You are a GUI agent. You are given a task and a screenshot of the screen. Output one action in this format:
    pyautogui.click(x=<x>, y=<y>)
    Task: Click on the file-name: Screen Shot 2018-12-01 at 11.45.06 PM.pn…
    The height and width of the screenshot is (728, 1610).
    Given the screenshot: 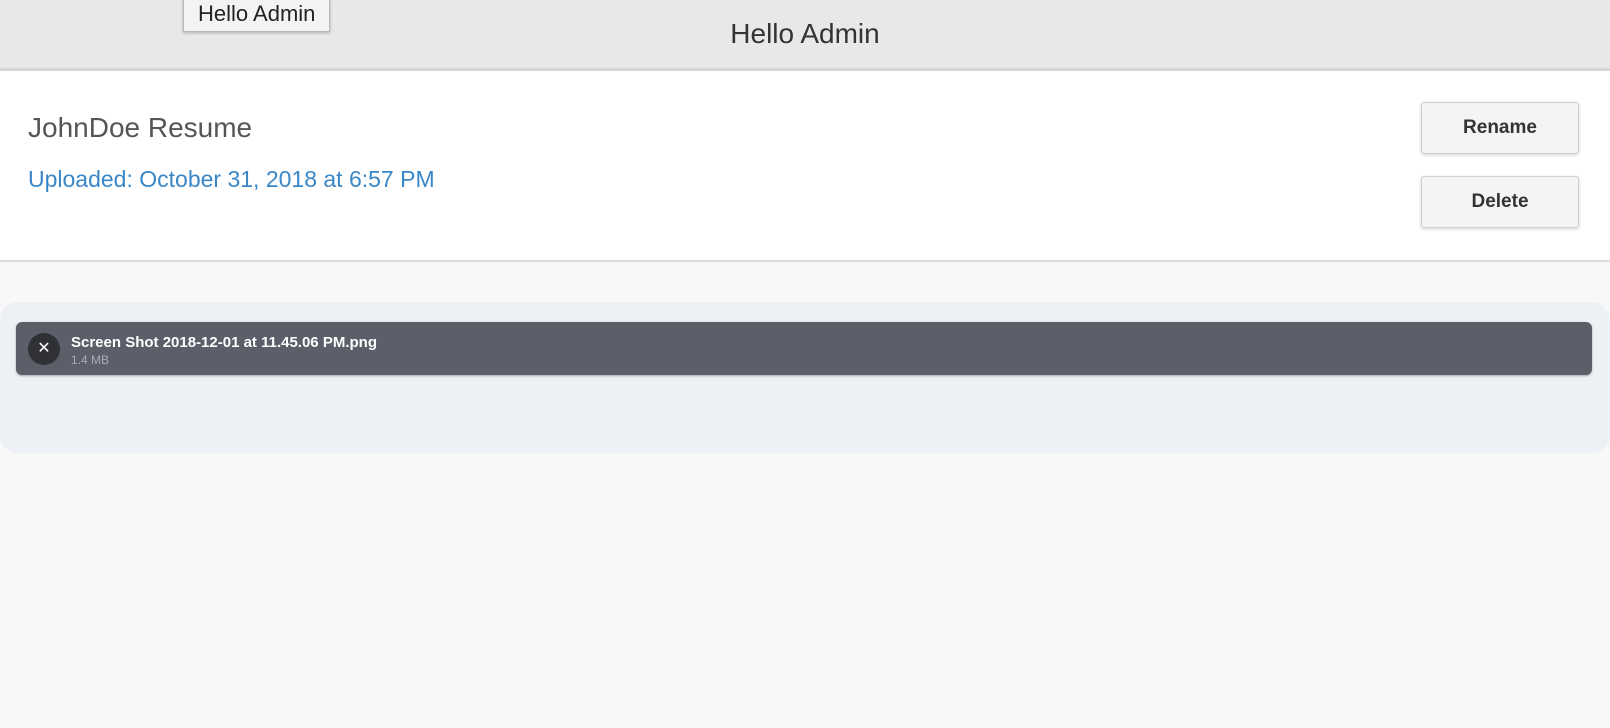 What is the action you would take?
    pyautogui.click(x=224, y=342)
    